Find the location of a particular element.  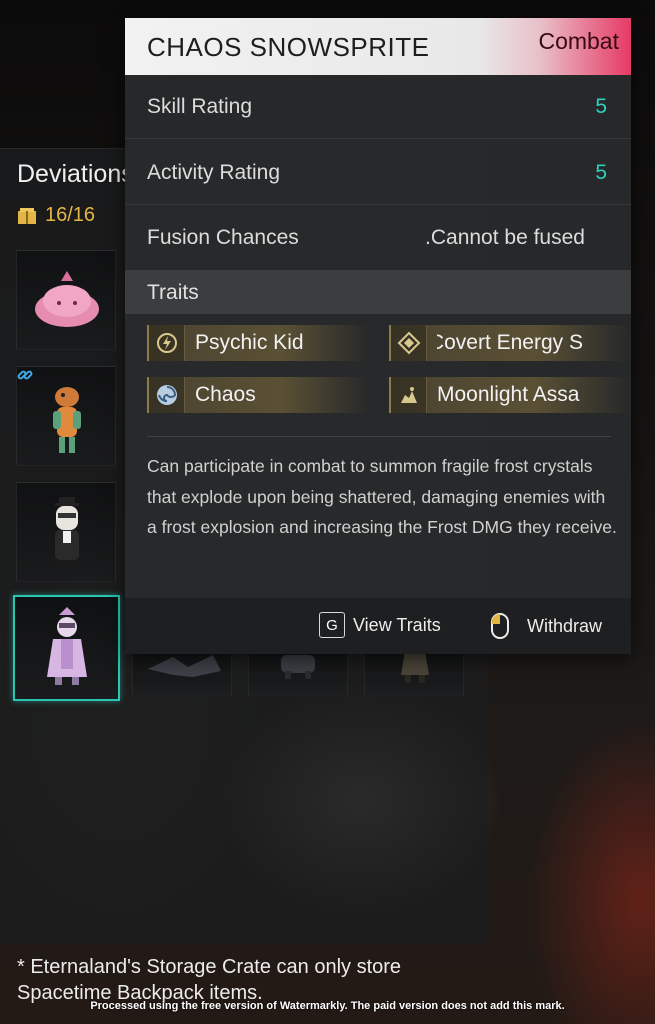

gentleman-portrait-icon is located at coordinates (67, 532).